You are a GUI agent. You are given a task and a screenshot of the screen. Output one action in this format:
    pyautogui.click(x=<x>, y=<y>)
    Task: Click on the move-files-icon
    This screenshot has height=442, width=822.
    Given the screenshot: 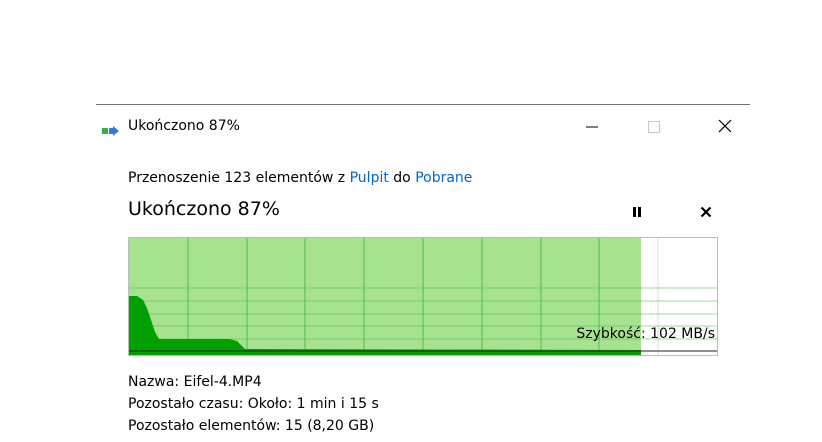 What is the action you would take?
    pyautogui.click(x=111, y=129)
    